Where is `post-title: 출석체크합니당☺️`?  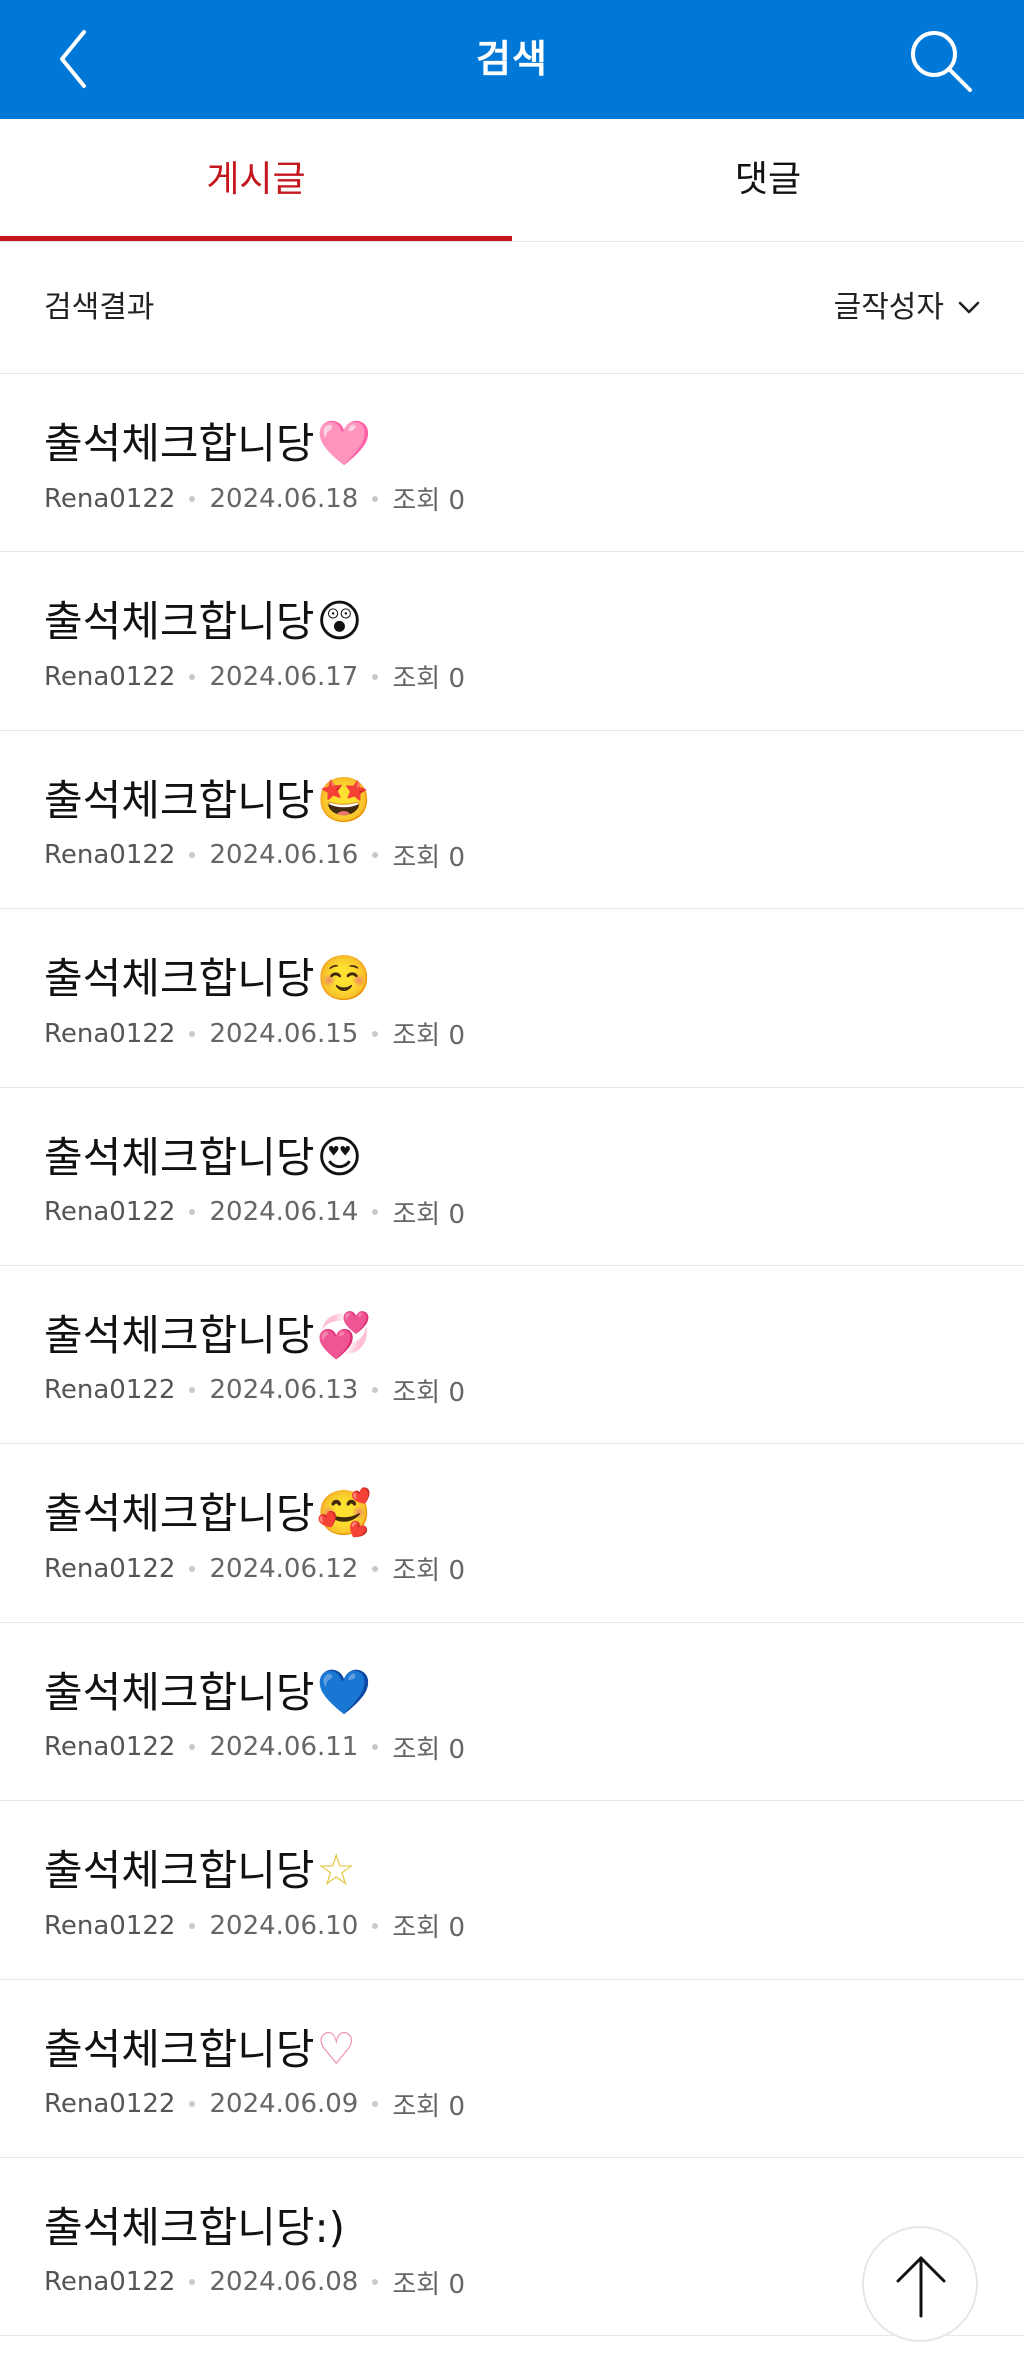
post-title: 출석체크합니당☺️ is located at coordinates (207, 975).